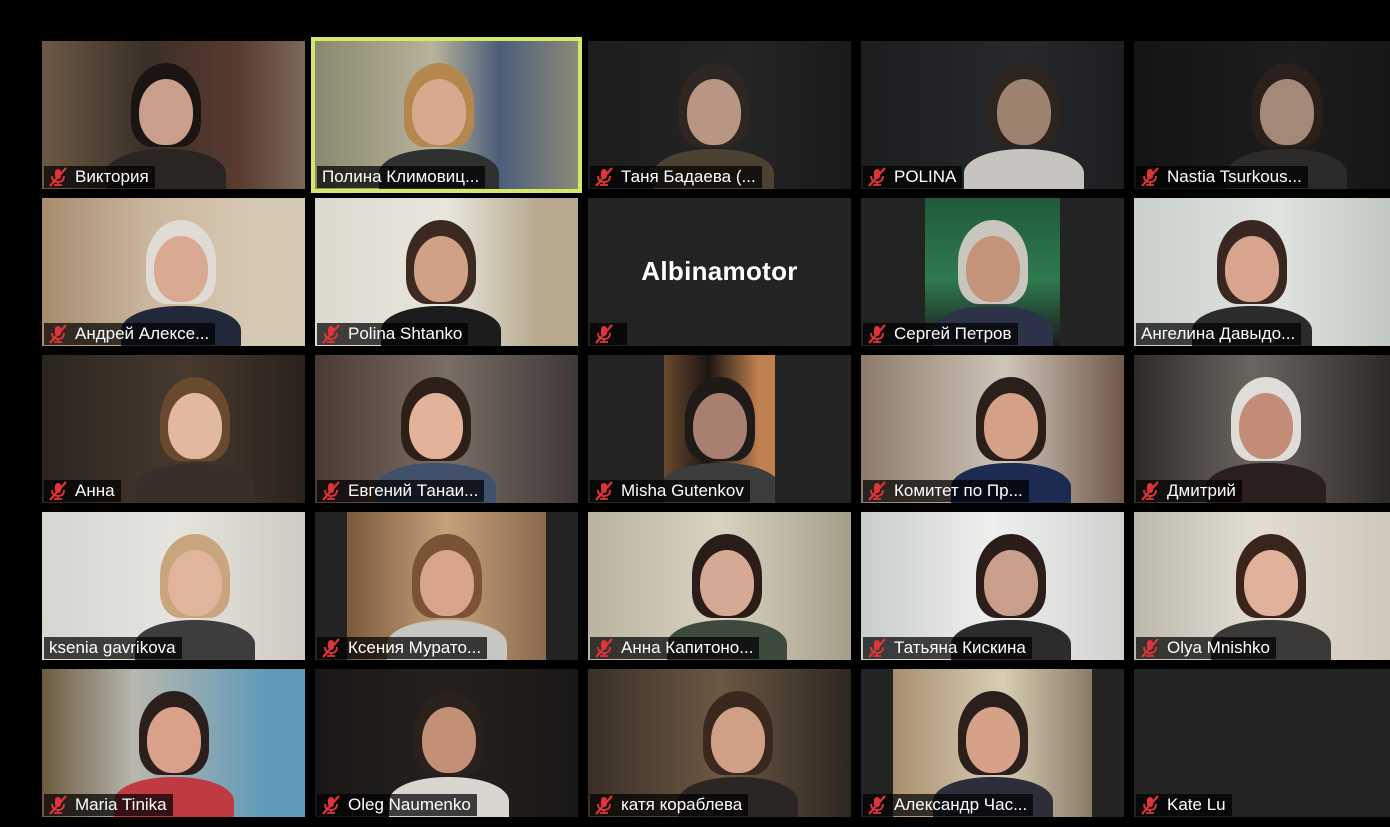 The image size is (1390, 827). I want to click on participant-name: катя кораблева, so click(682, 804).